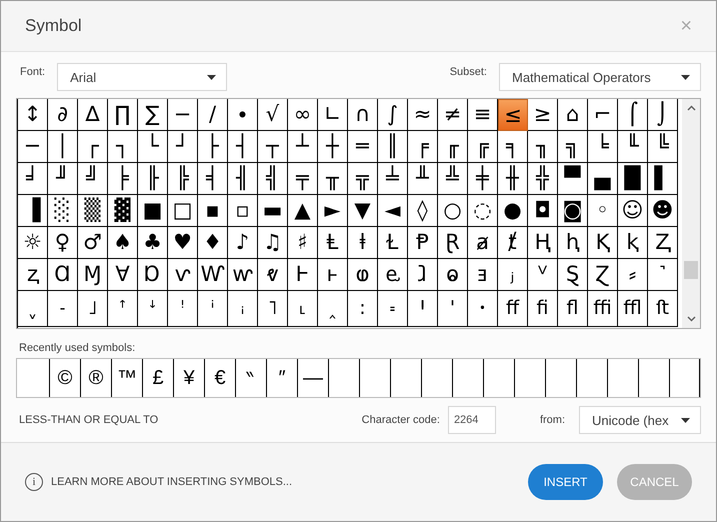 The image size is (717, 522). Describe the element at coordinates (153, 243) in the screenshot. I see `symbol-cell: ♣` at that location.